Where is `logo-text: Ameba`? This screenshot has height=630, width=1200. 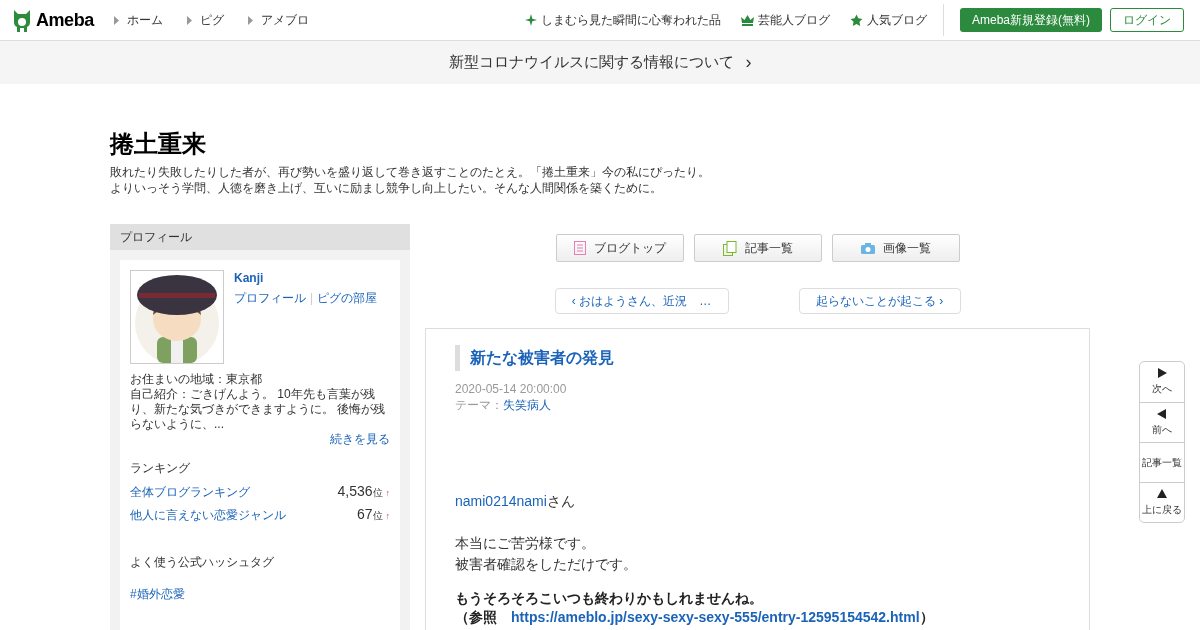
logo-text: Ameba is located at coordinates (65, 20).